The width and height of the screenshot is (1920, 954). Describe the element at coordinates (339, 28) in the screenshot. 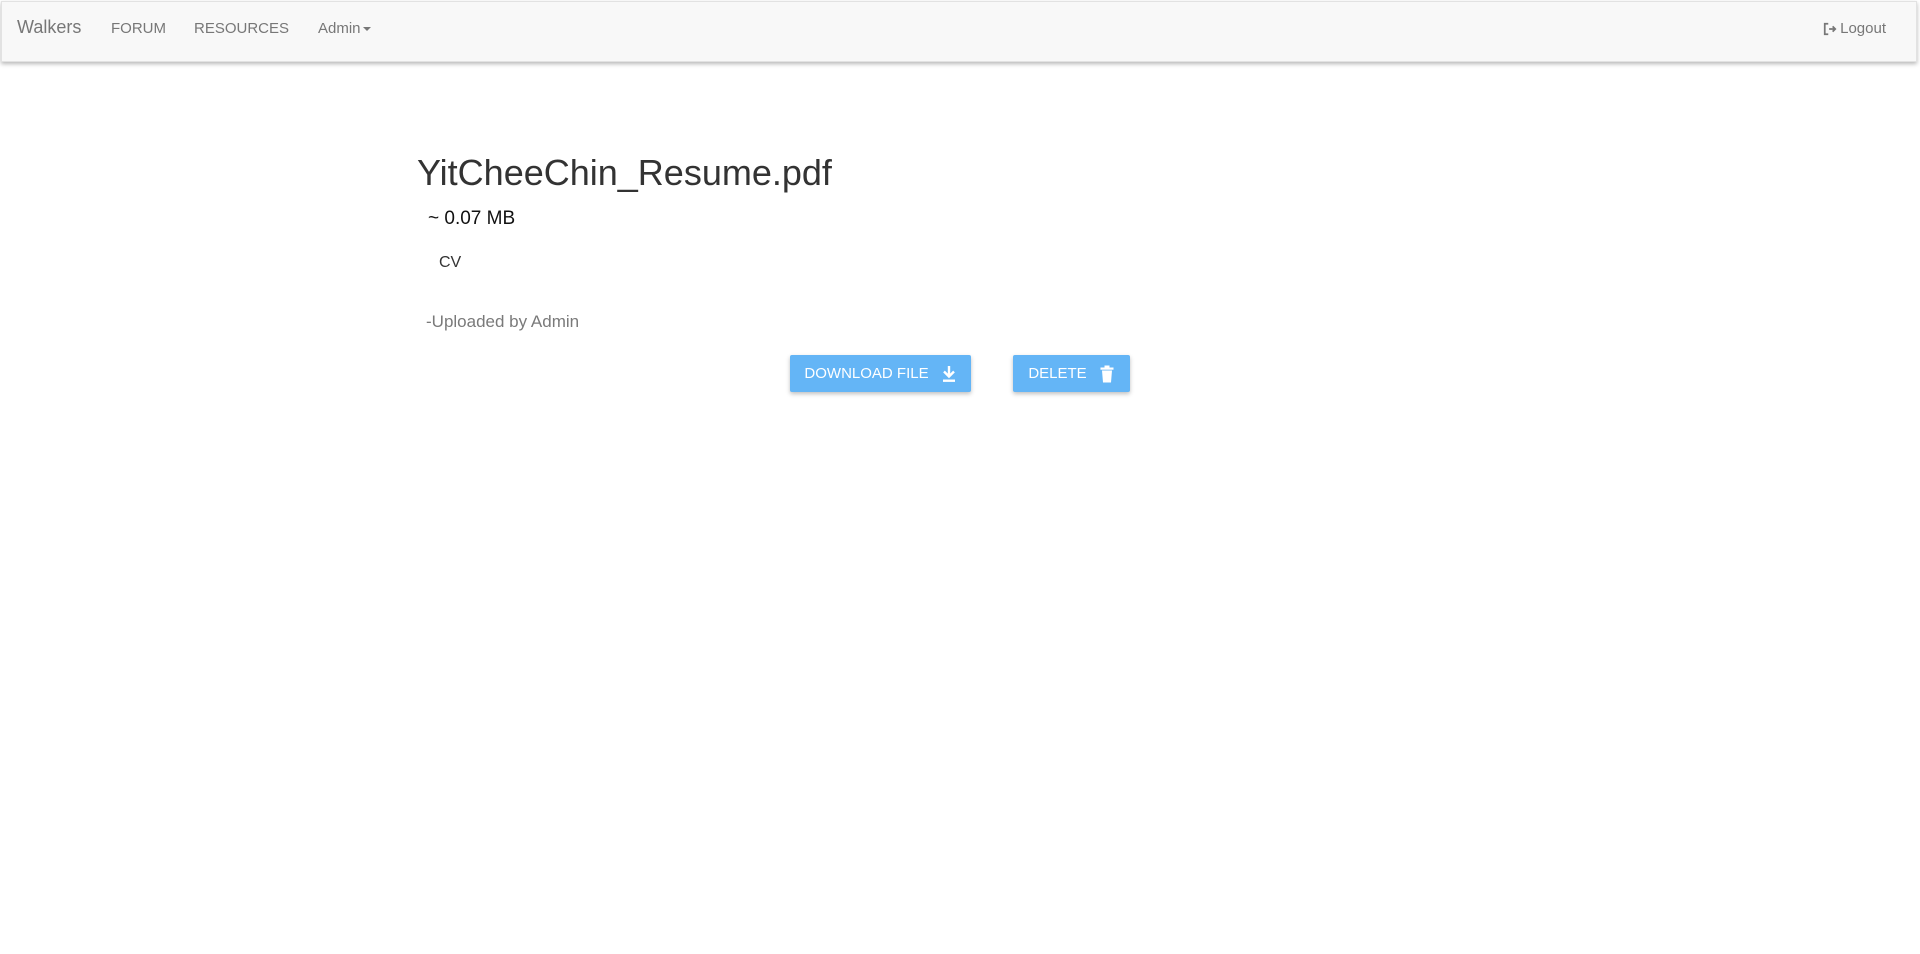

I see `nav-admin-label: Admin` at that location.